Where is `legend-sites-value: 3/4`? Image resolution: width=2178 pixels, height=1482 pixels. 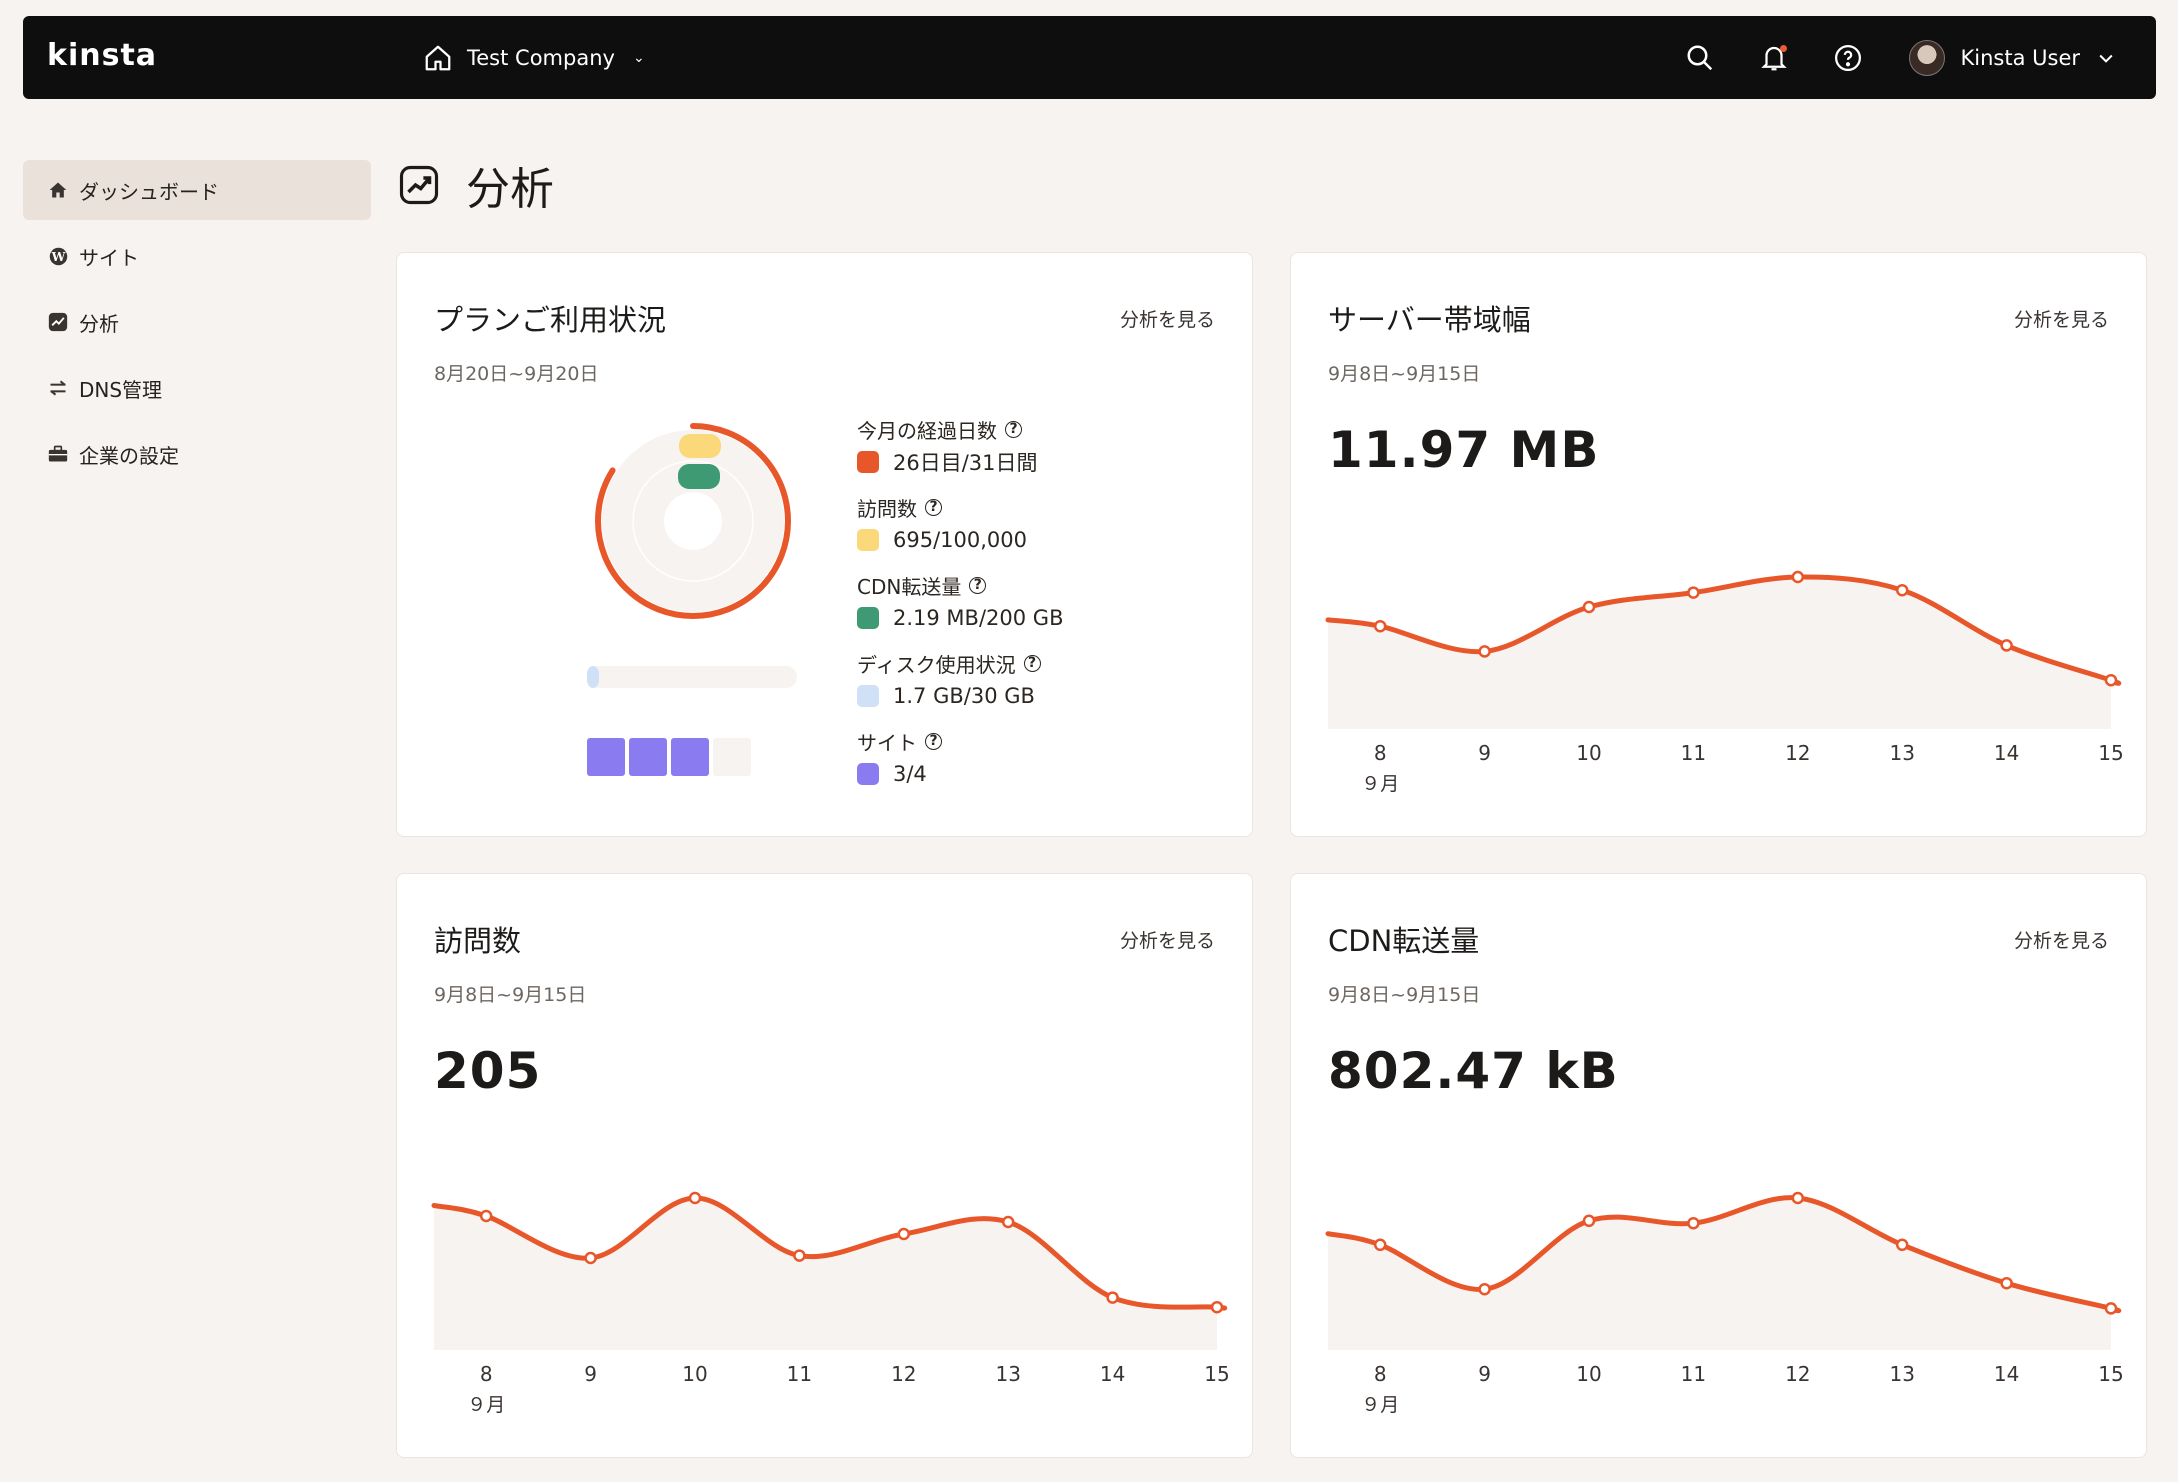
legend-sites-value: 3/4 is located at coordinates (1027, 774).